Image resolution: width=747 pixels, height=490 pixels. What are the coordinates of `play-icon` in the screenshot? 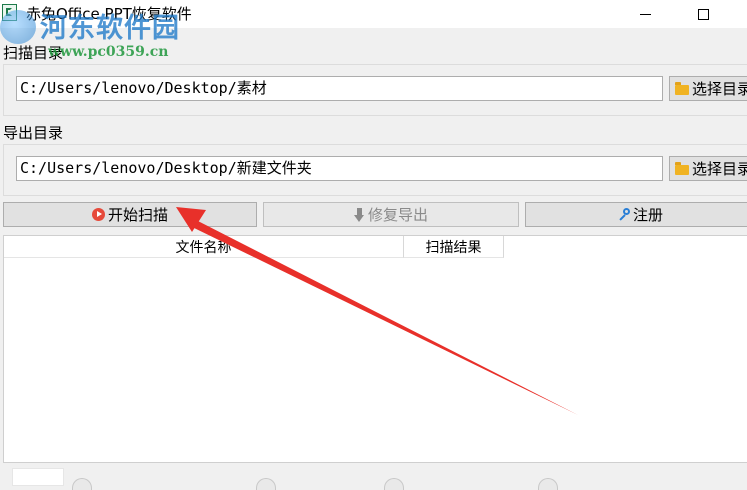 It's located at (98, 214).